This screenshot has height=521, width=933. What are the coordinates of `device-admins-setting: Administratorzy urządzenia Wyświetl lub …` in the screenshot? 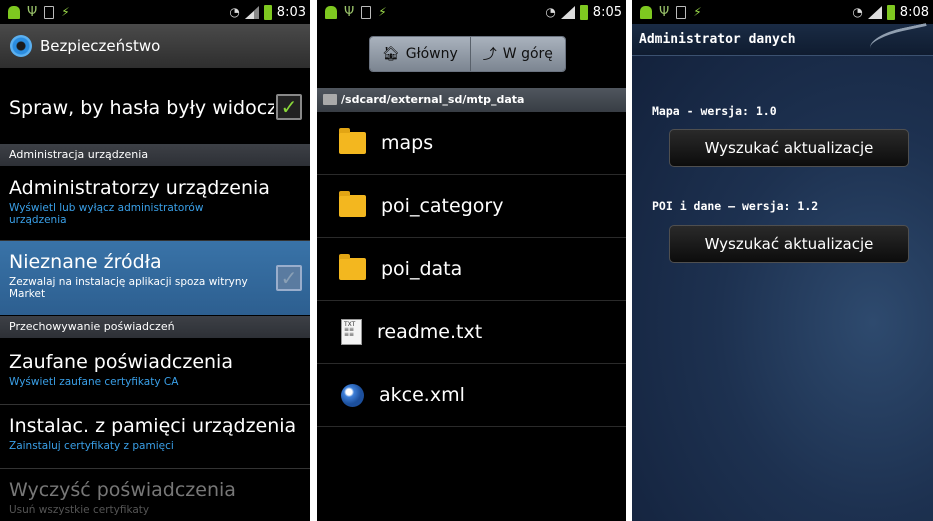 It's located at (155, 201).